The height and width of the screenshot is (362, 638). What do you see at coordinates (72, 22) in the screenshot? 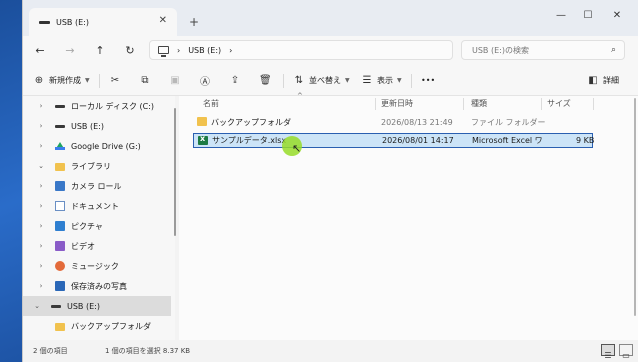
I see `tab-title: USB (E:)` at bounding box center [72, 22].